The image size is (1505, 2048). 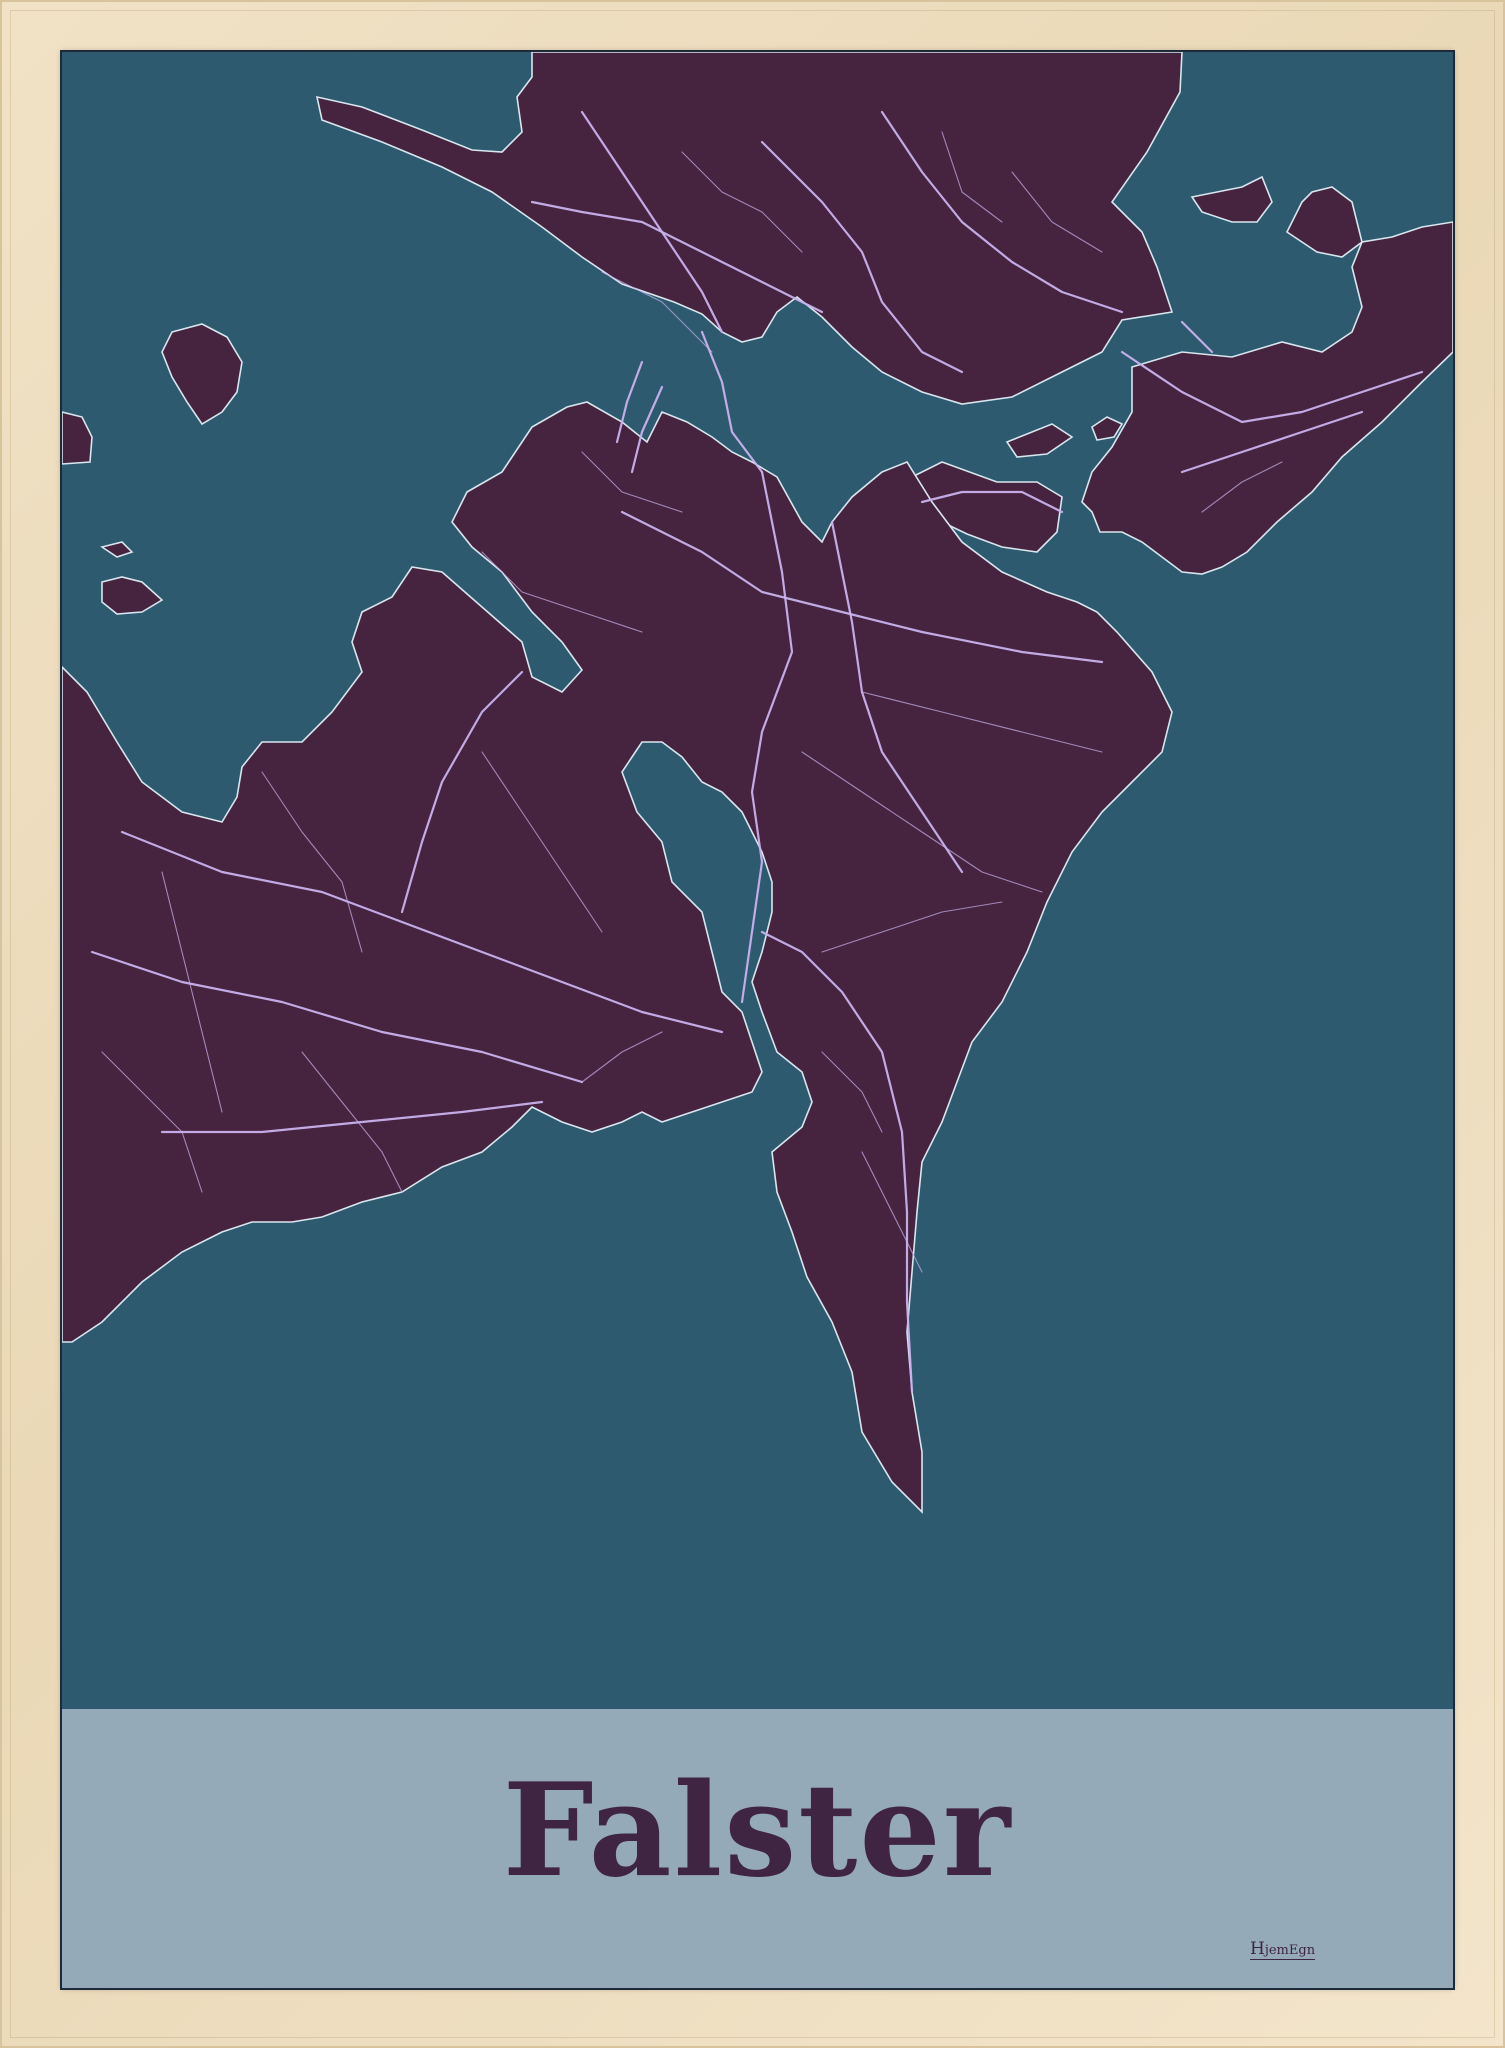 I want to click on land-mon, so click(x=1267, y=398).